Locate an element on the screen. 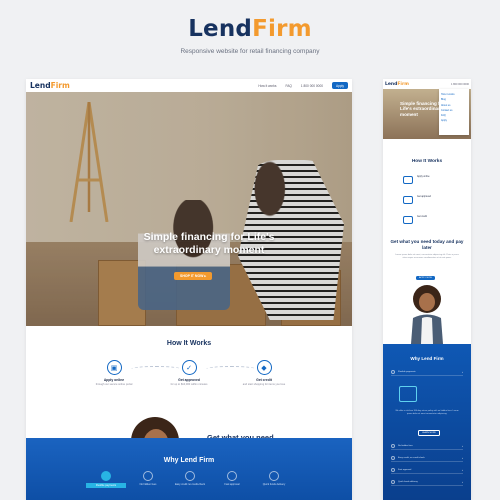  mobile-step-label: Get credit is located at coordinates (422, 217).